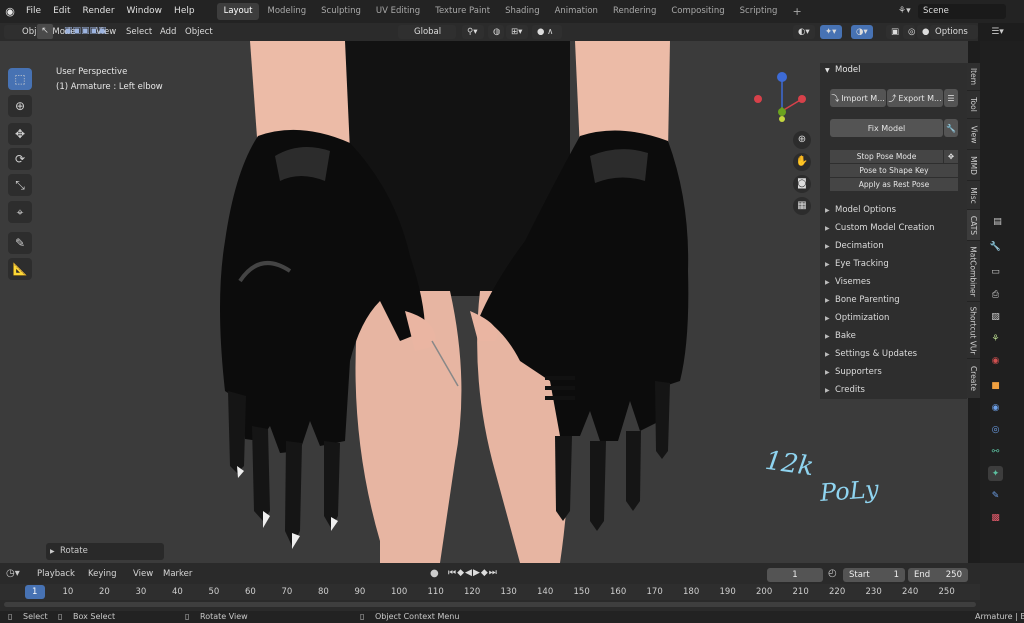 The height and width of the screenshot is (623, 1024). Describe the element at coordinates (20, 185) in the screenshot. I see `scale-tool-button: ⤡` at that location.